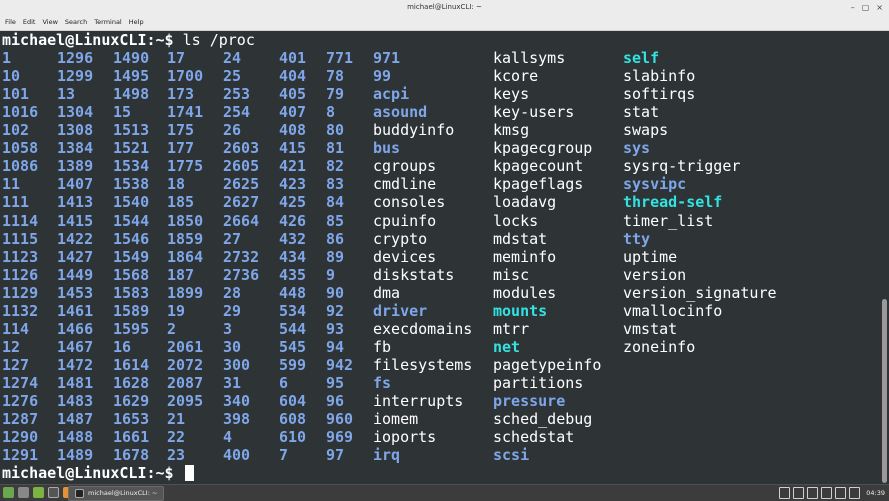  What do you see at coordinates (387, 148) in the screenshot?
I see `proc-entry-bus: bus` at bounding box center [387, 148].